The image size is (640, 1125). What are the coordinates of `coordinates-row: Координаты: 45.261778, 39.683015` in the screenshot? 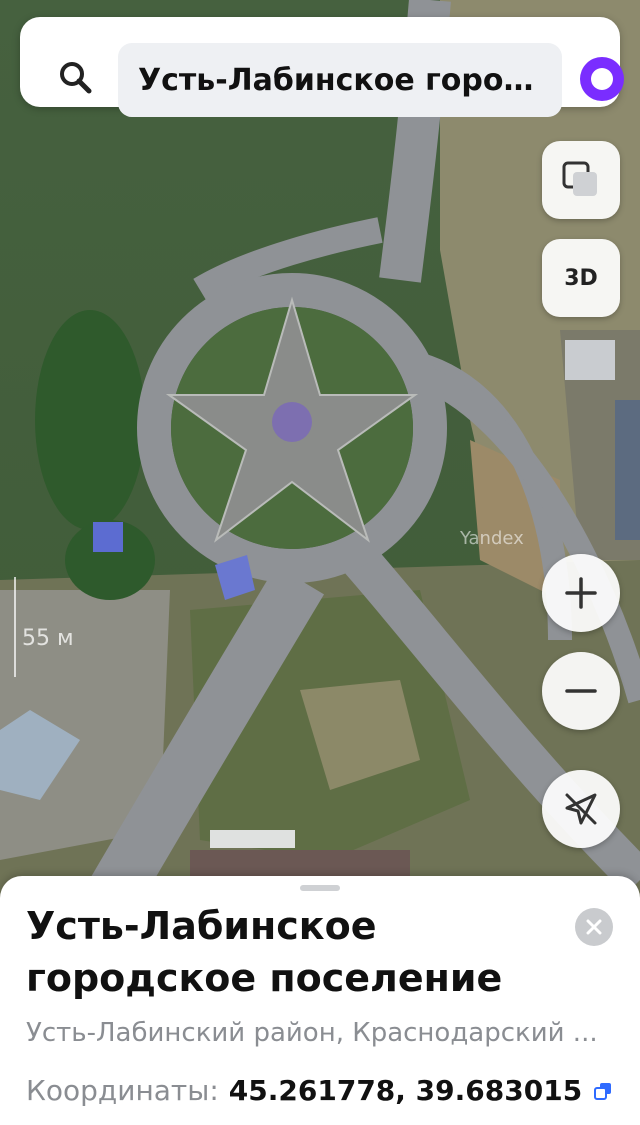 It's located at (319, 1090).